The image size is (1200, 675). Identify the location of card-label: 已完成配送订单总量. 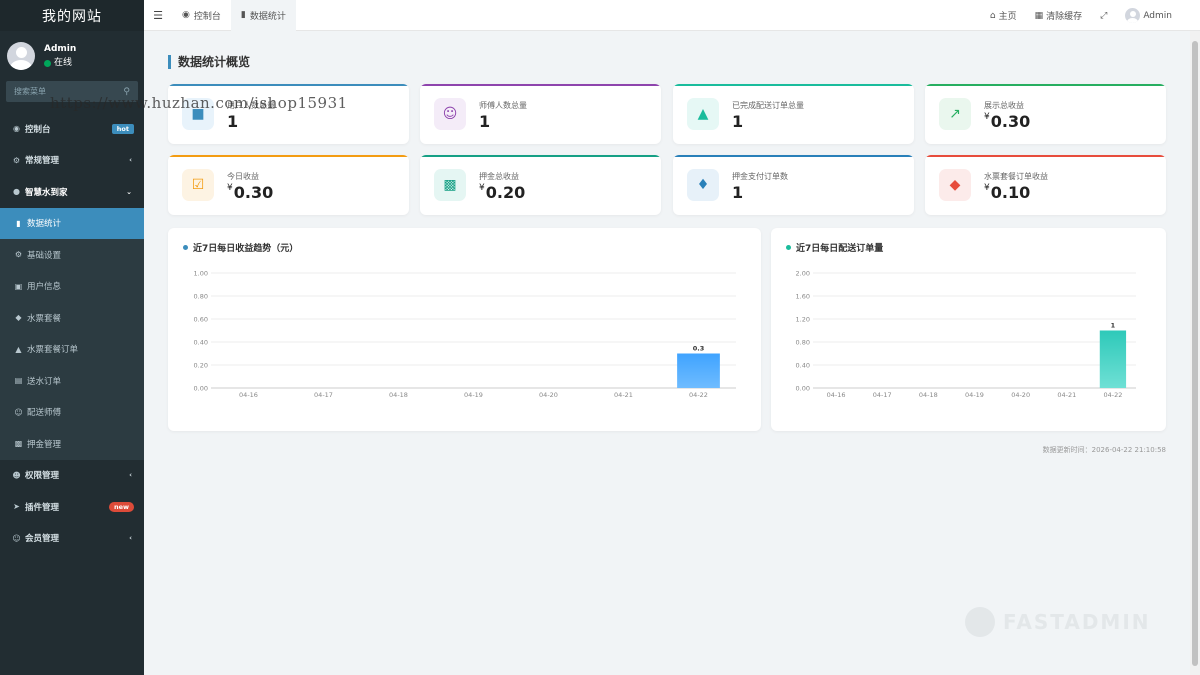
(768, 105).